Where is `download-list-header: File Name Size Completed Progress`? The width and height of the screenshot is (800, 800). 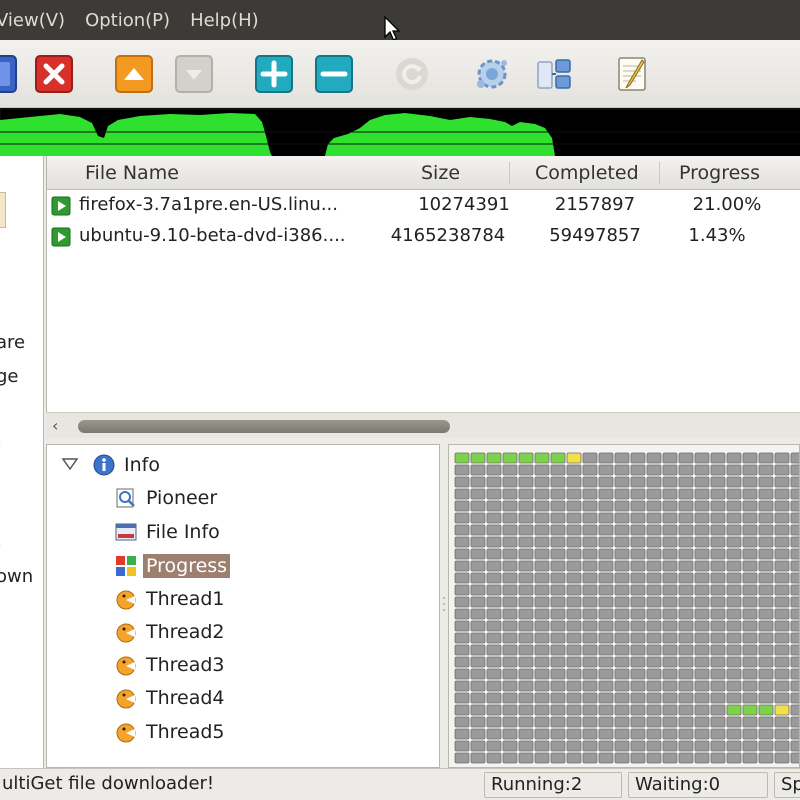
download-list-header: File Name Size Completed Progress is located at coordinates (423, 173).